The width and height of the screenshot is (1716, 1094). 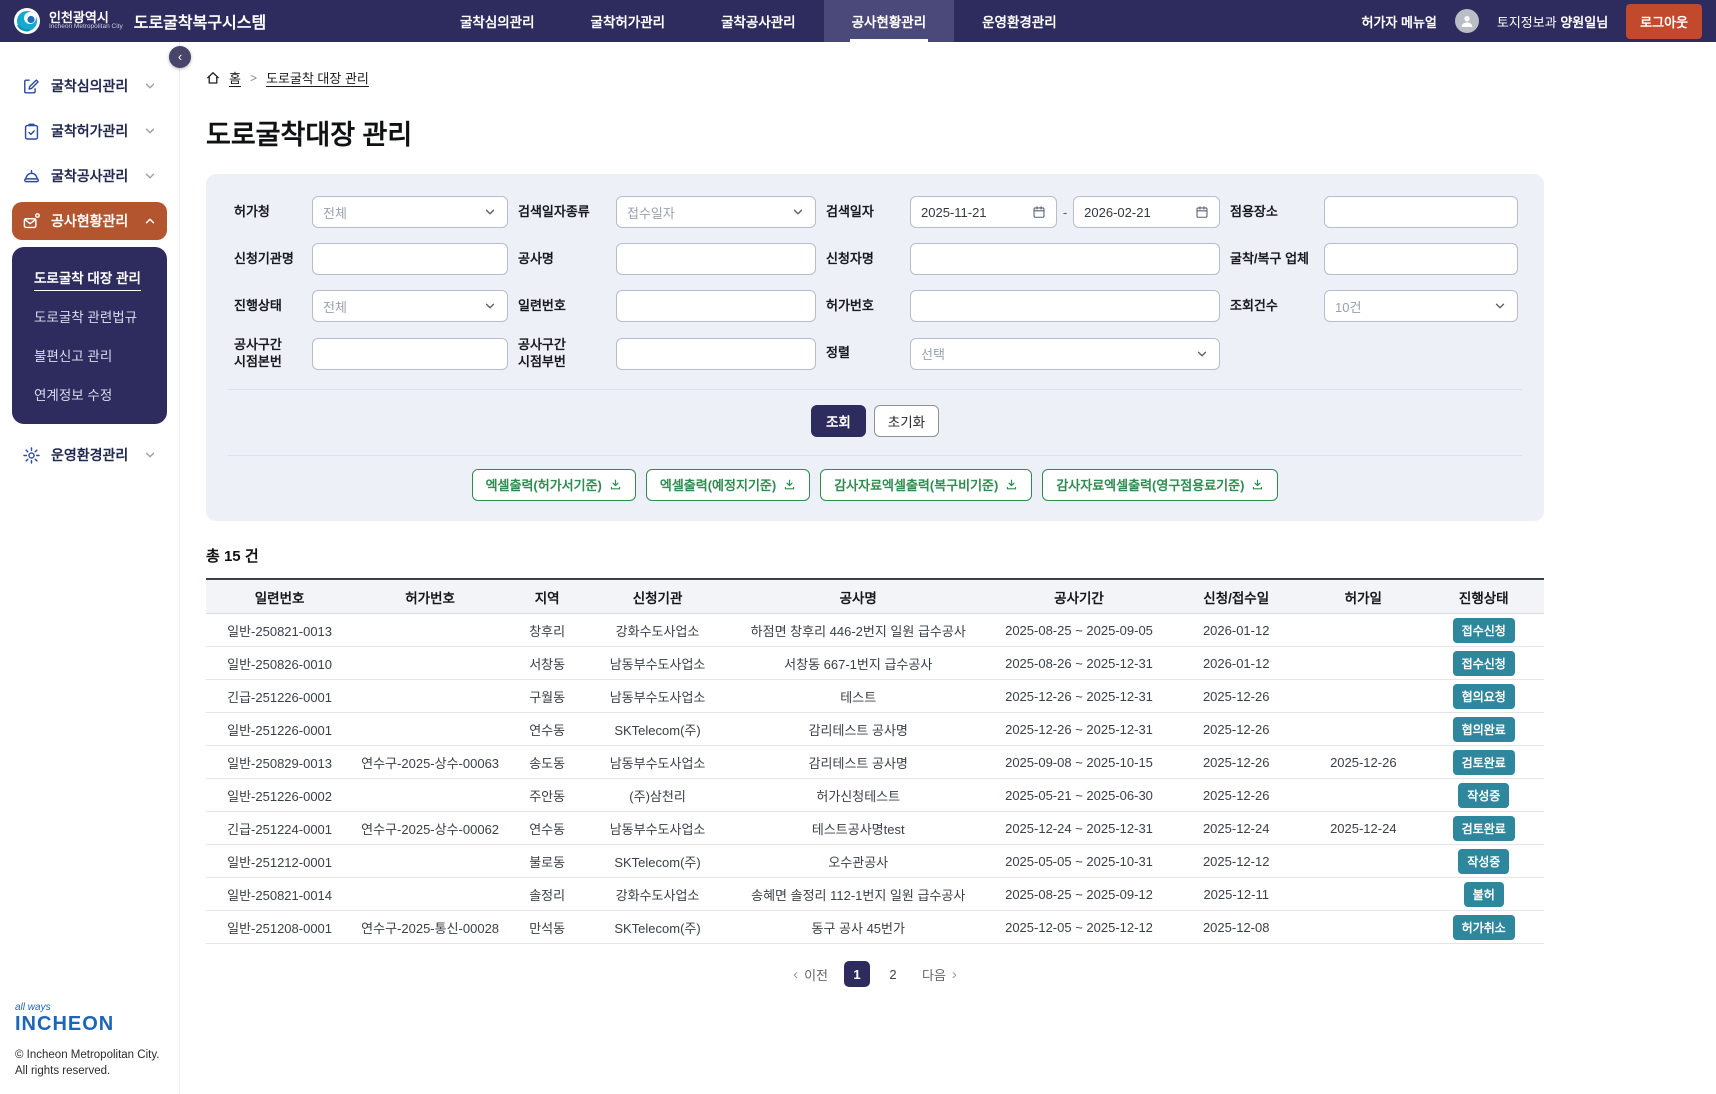 I want to click on action-row: 조회 초기화, so click(x=875, y=420).